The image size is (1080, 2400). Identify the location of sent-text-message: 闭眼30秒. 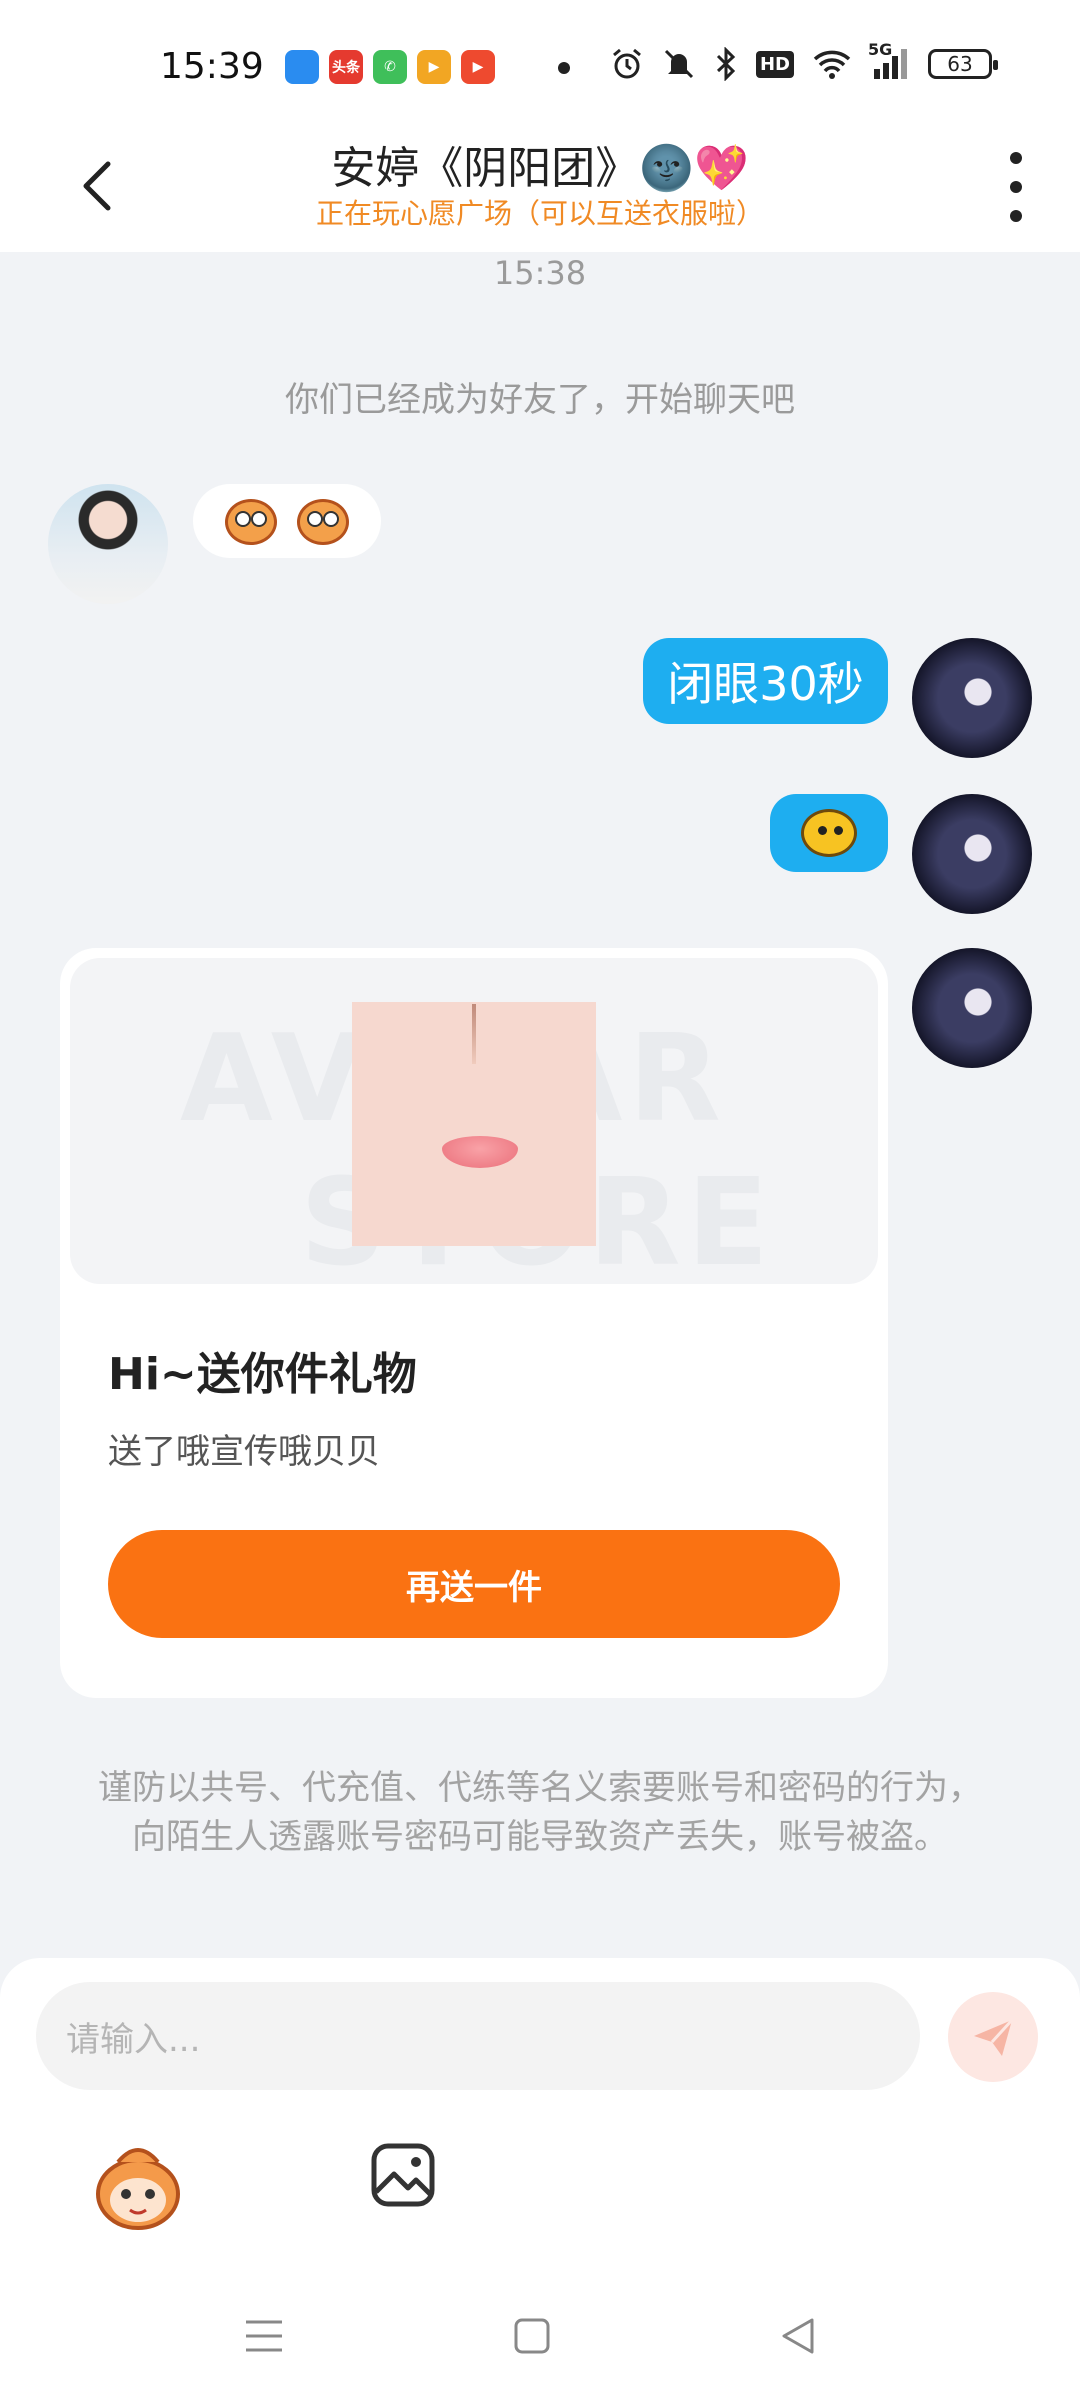
(765, 681).